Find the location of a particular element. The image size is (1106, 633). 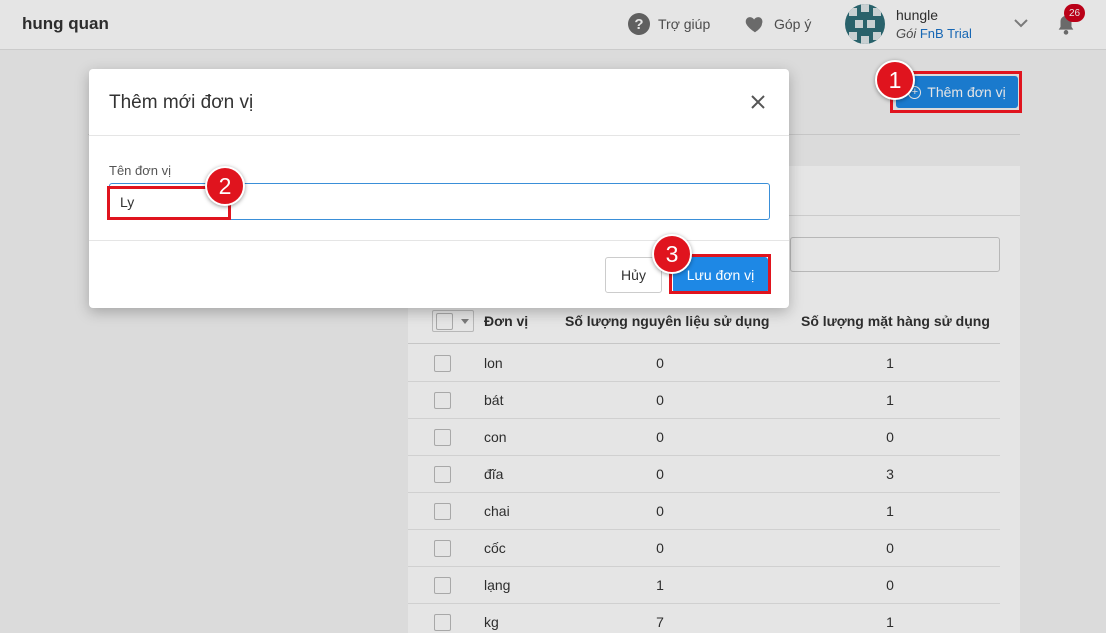

step-marker-2: 2 is located at coordinates (225, 186).